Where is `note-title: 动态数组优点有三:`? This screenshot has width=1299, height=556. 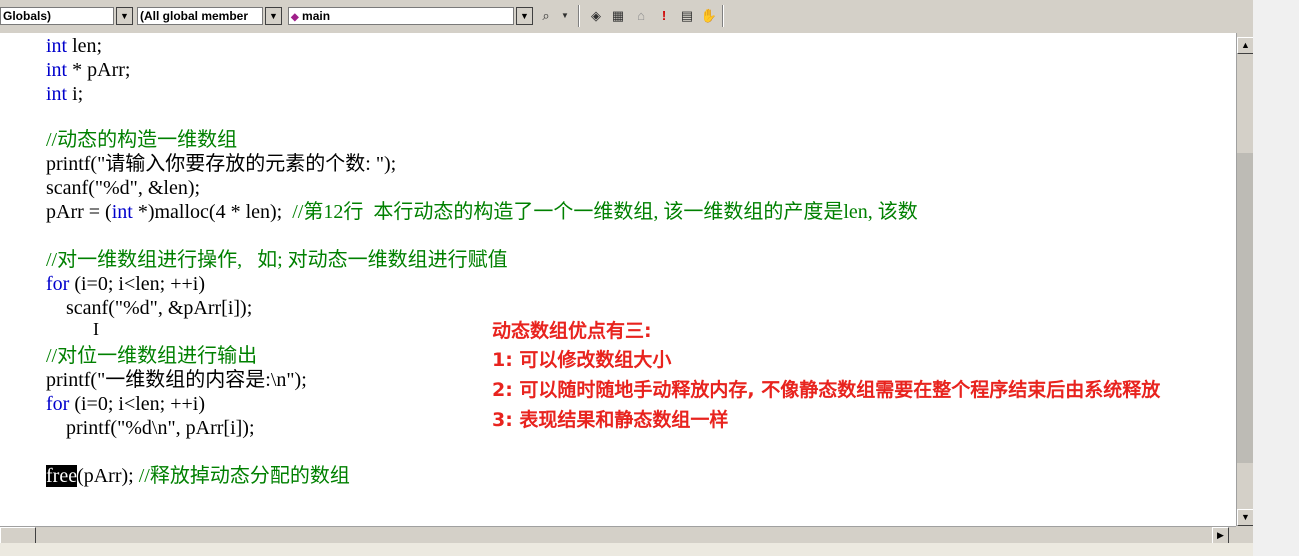 note-title: 动态数组优点有三: is located at coordinates (572, 331).